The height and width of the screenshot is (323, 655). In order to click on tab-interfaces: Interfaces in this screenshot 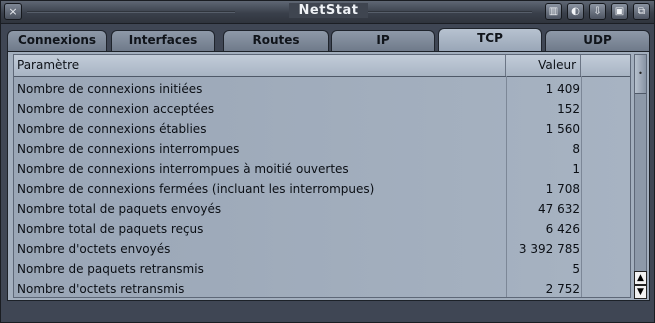, I will do `click(163, 40)`.